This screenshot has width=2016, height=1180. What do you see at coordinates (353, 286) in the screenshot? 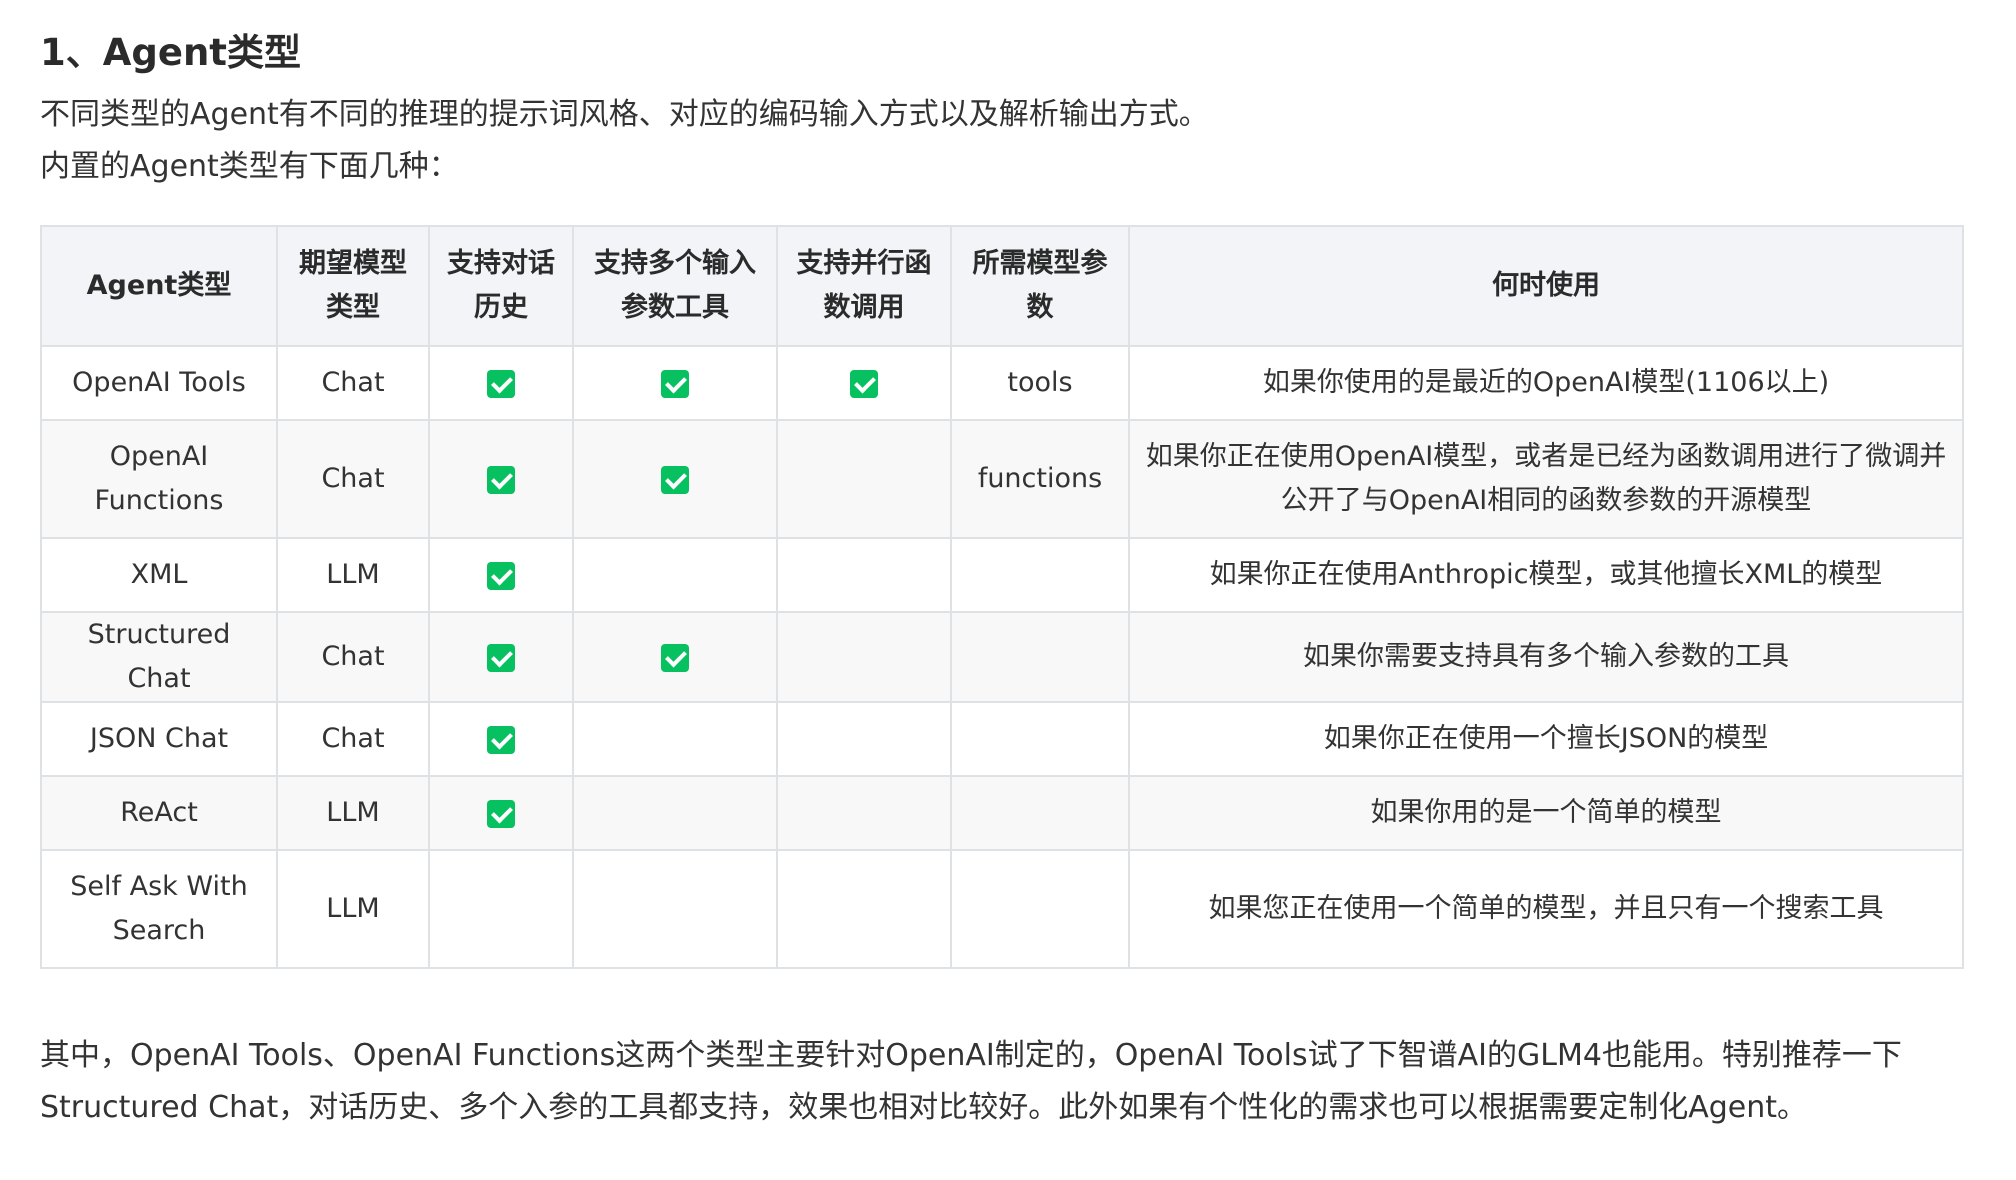
I see `header-model-type: 期望模型类型` at bounding box center [353, 286].